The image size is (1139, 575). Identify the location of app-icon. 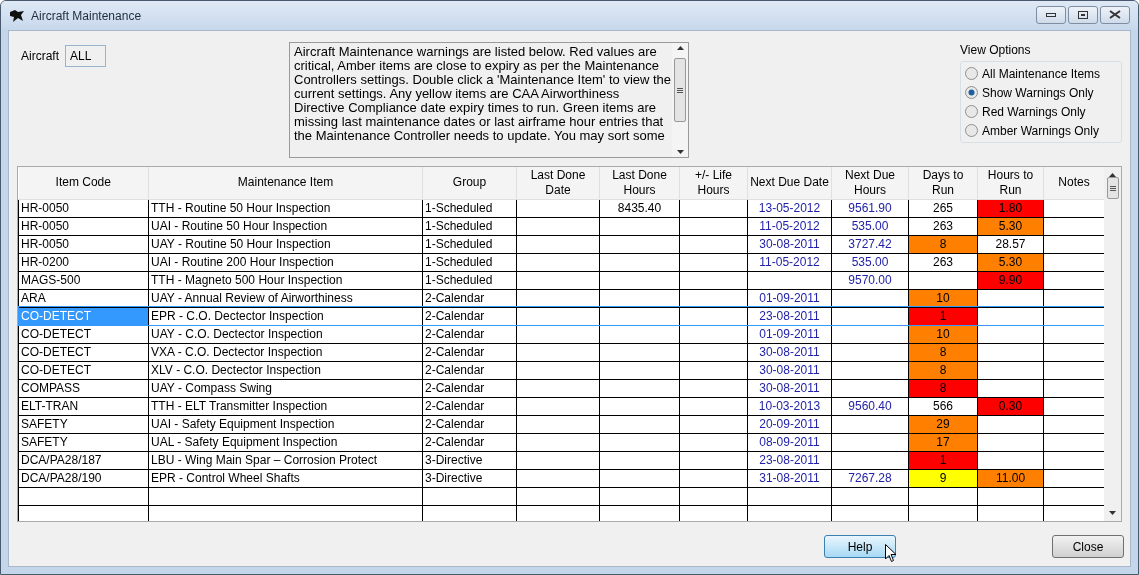
(17, 15).